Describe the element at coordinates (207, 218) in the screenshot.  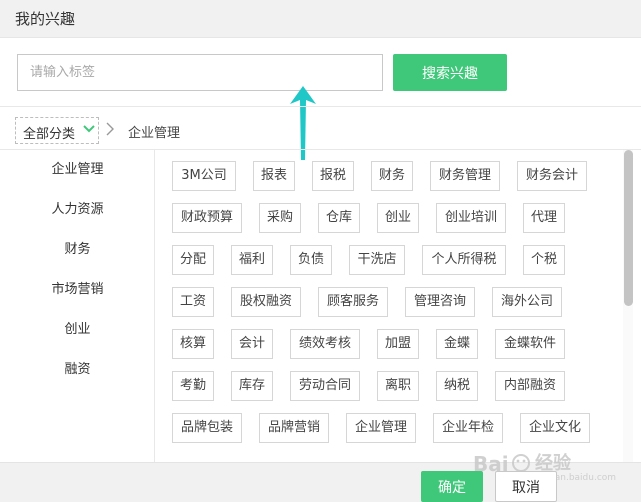
I see `tag-button: 财政预算` at that location.